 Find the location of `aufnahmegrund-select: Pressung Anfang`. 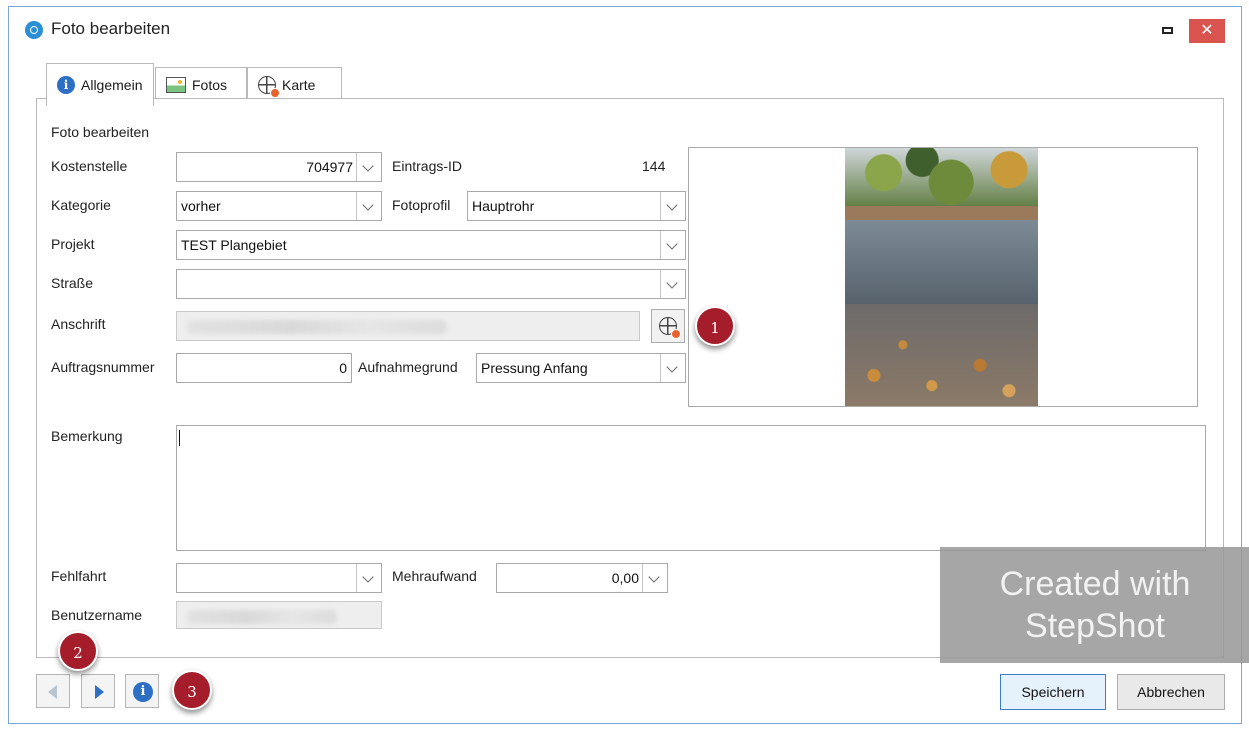

aufnahmegrund-select: Pressung Anfang is located at coordinates (581, 368).